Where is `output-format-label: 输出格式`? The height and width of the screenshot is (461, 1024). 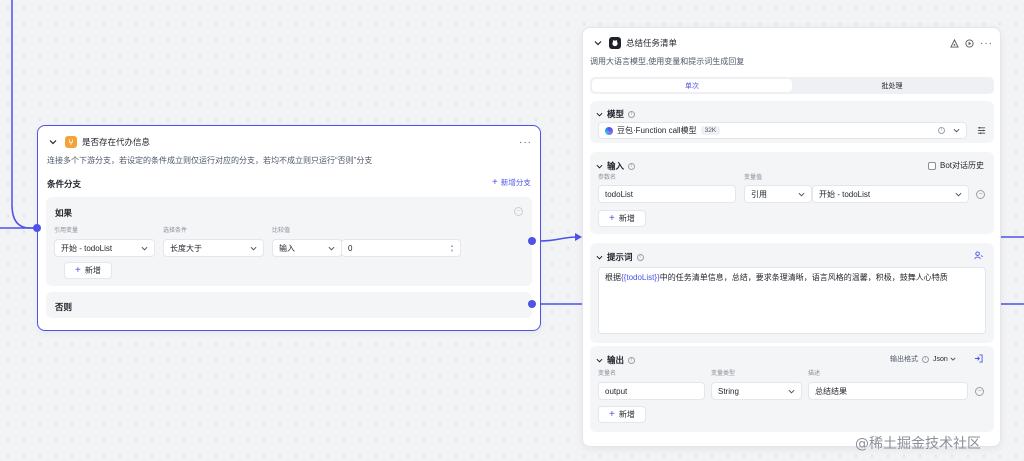
output-format-label: 输出格式 is located at coordinates (904, 359).